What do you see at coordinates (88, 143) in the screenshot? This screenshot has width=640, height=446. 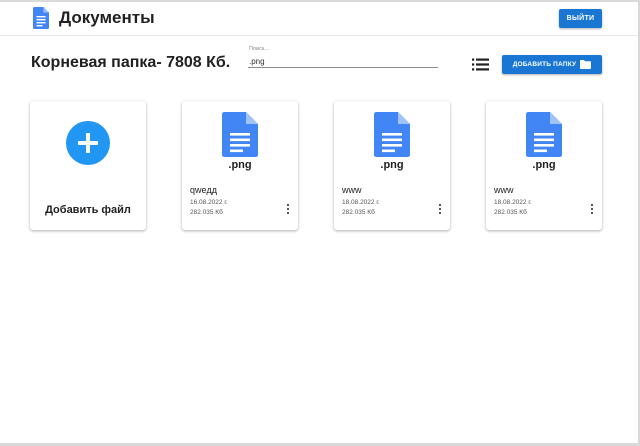 I see `plus-circle-icon` at bounding box center [88, 143].